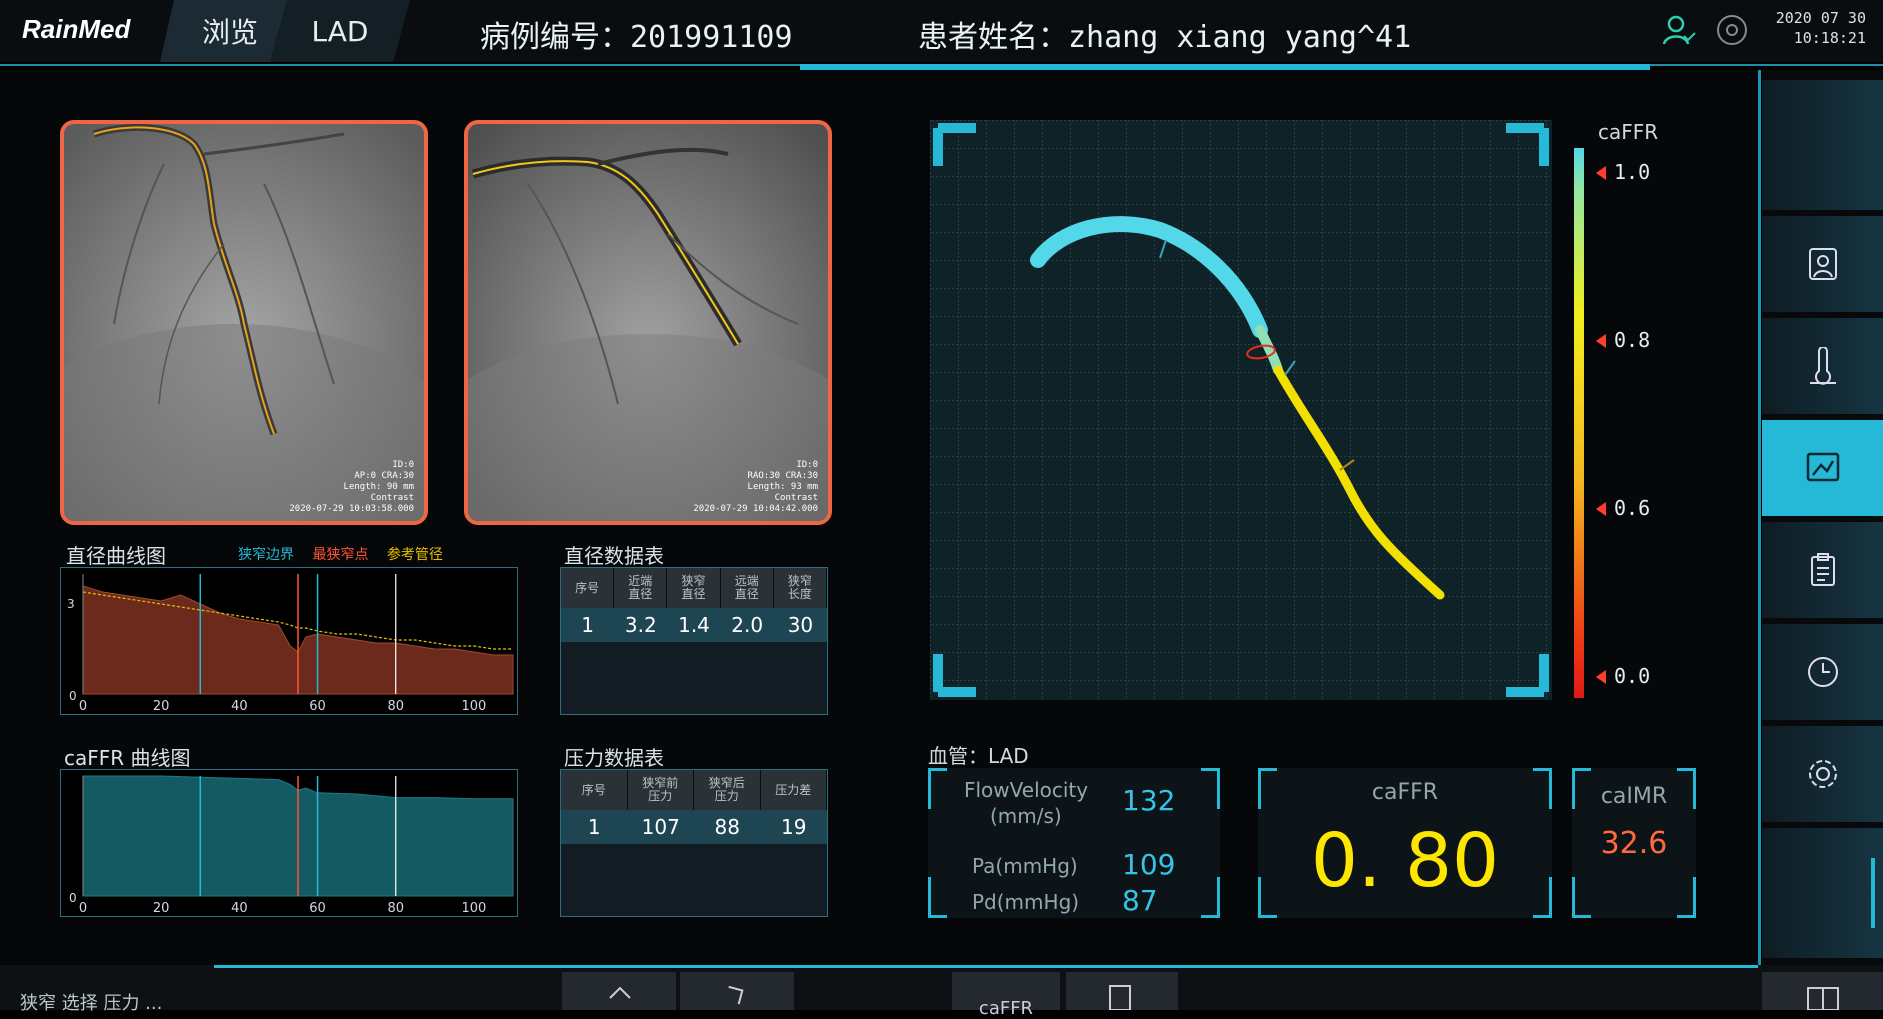 The width and height of the screenshot is (1883, 1019). I want to click on back-arrow-icon, so click(620, 992).